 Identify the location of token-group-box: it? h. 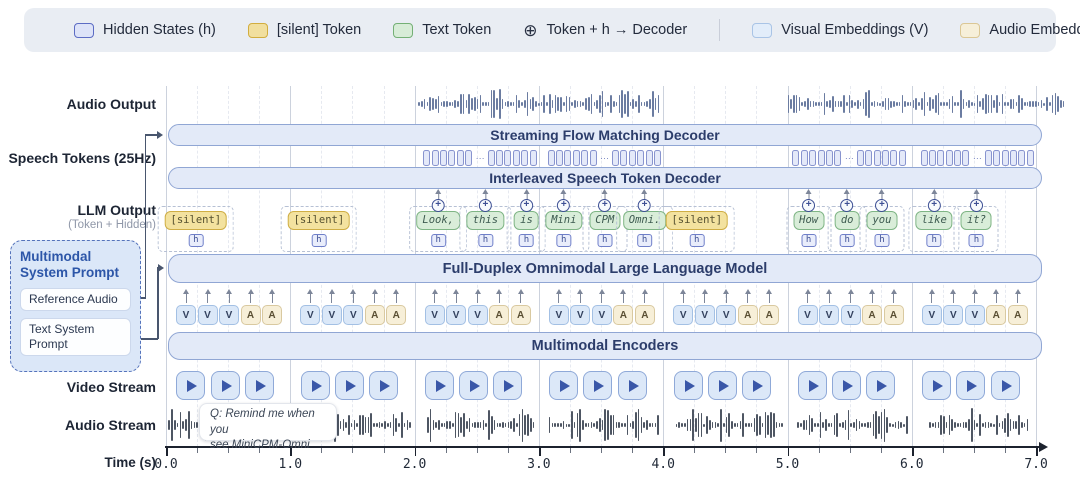
(976, 229).